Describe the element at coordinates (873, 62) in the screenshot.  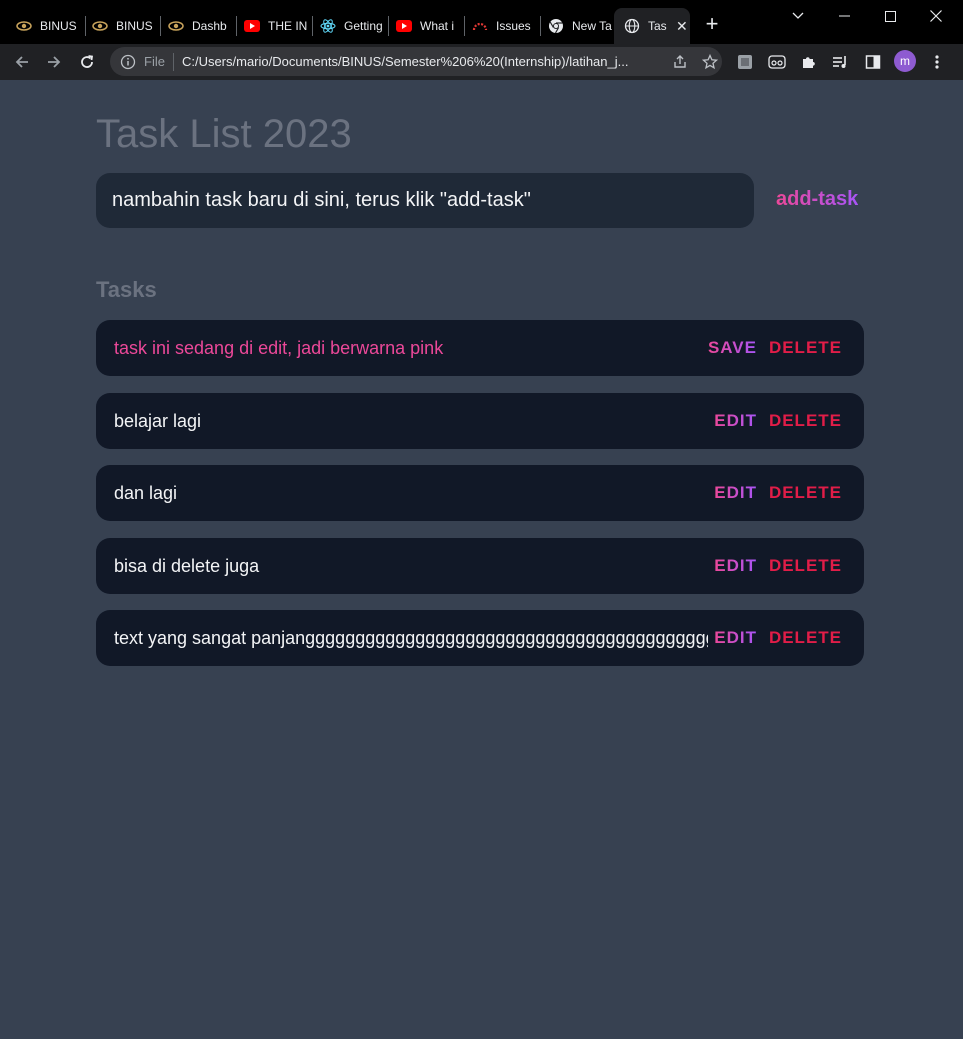
I see `side-panel-icon` at that location.